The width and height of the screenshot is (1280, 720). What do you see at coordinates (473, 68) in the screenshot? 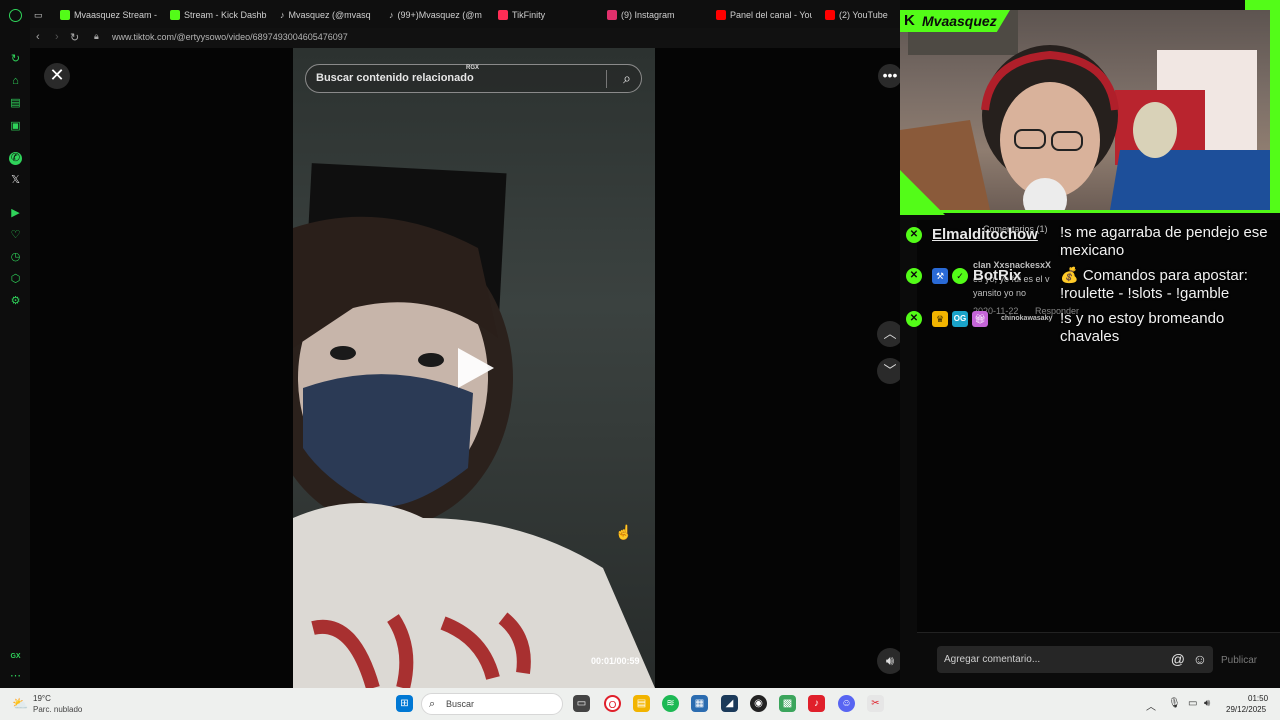
I see `rgx-label: RGX` at bounding box center [473, 68].